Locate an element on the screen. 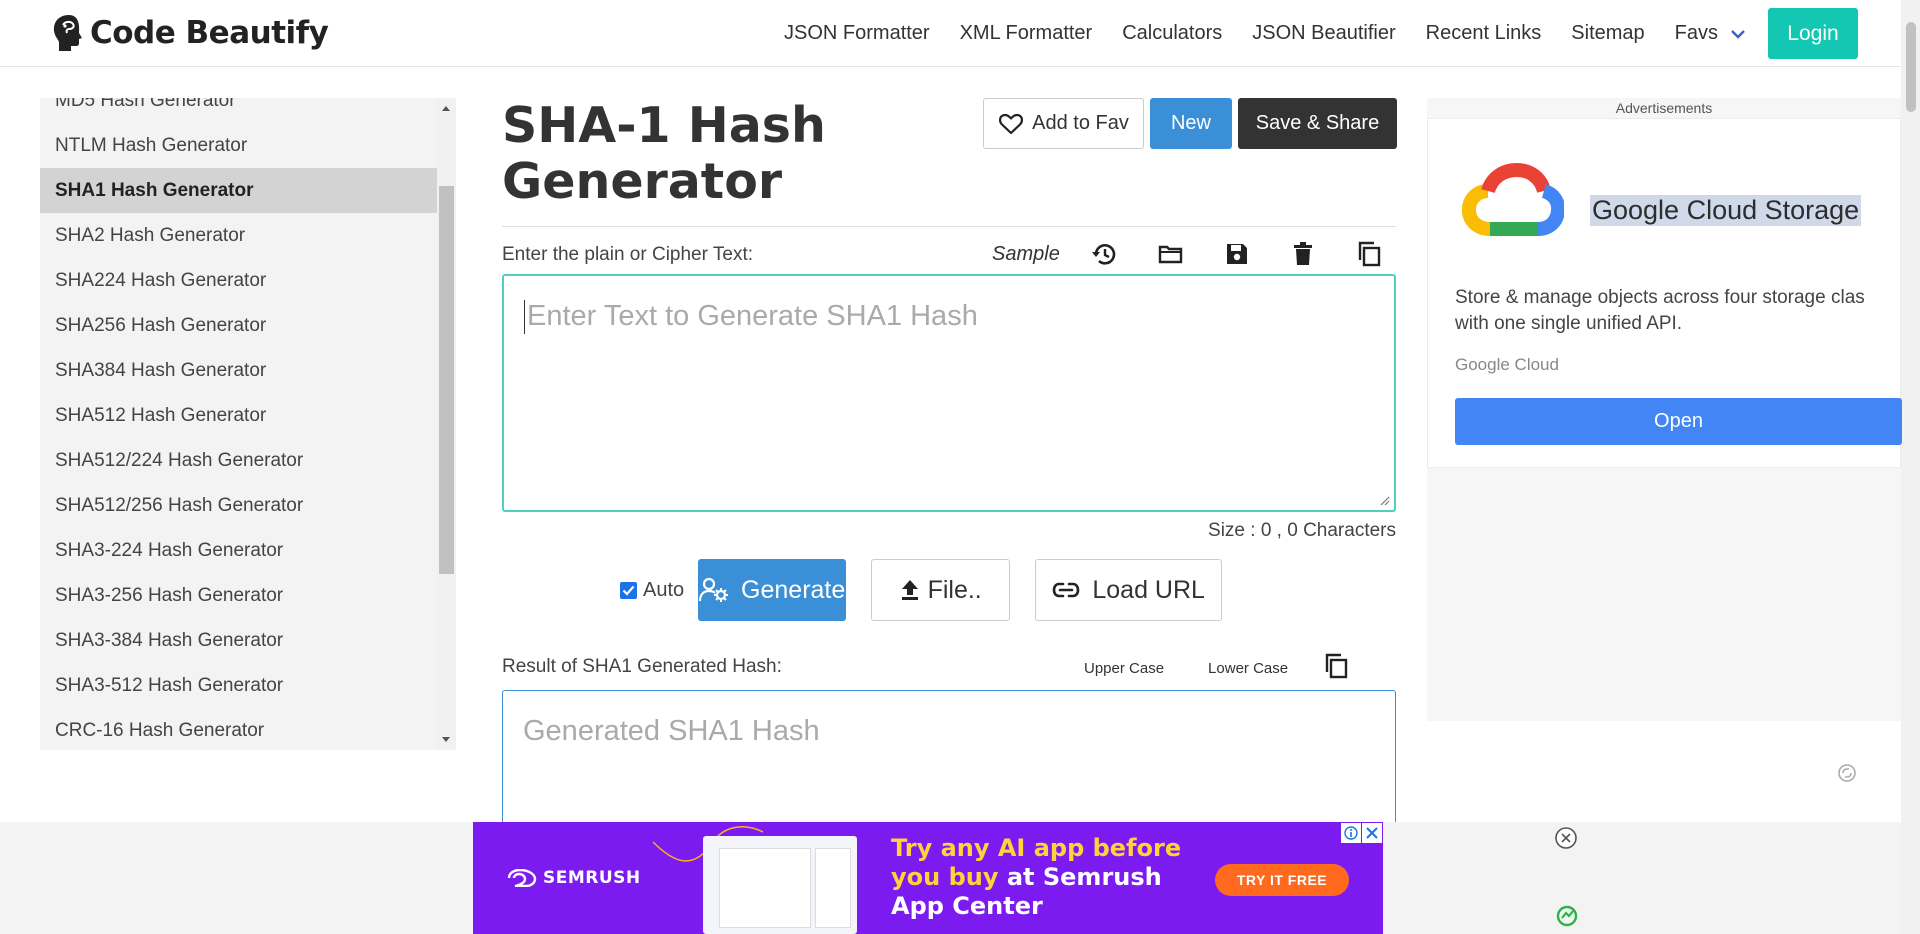 This screenshot has height=934, width=1920. load-url-label: Load URL is located at coordinates (1148, 589).